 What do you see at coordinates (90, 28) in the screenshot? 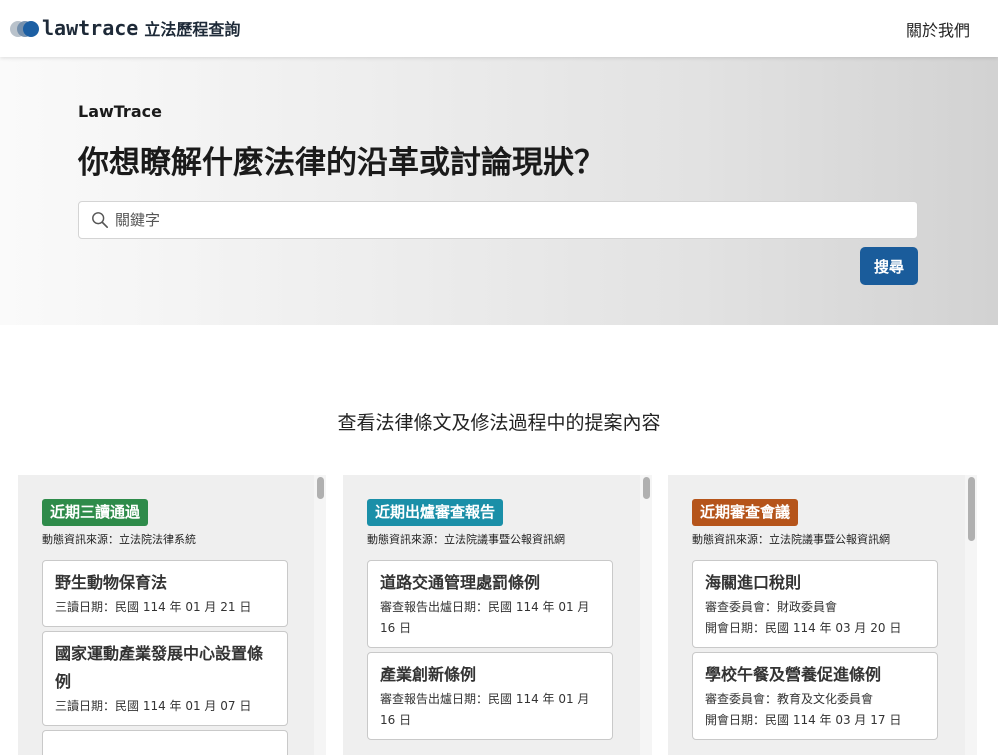
I see `logo-wordmark: lawtrace` at bounding box center [90, 28].